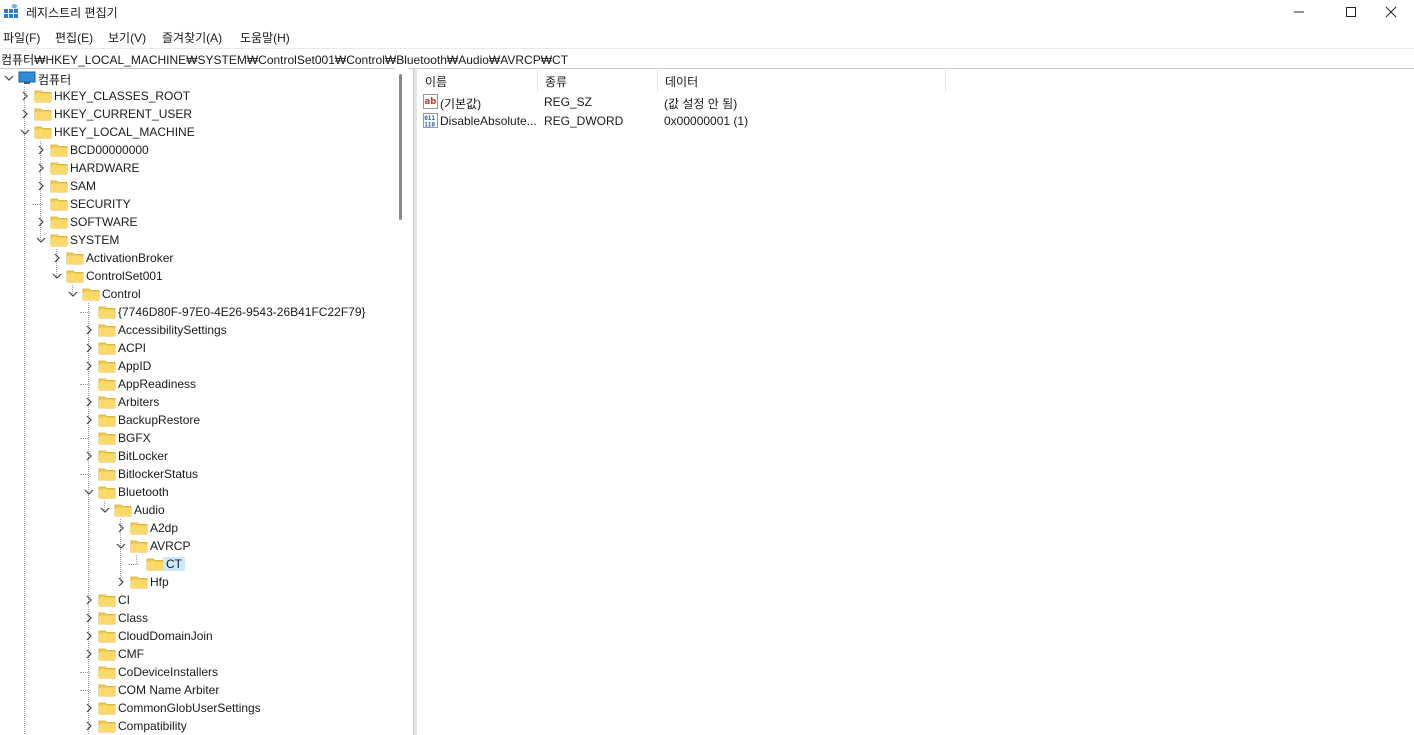 This screenshot has width=1414, height=735. I want to click on minimize-button, so click(1299, 12).